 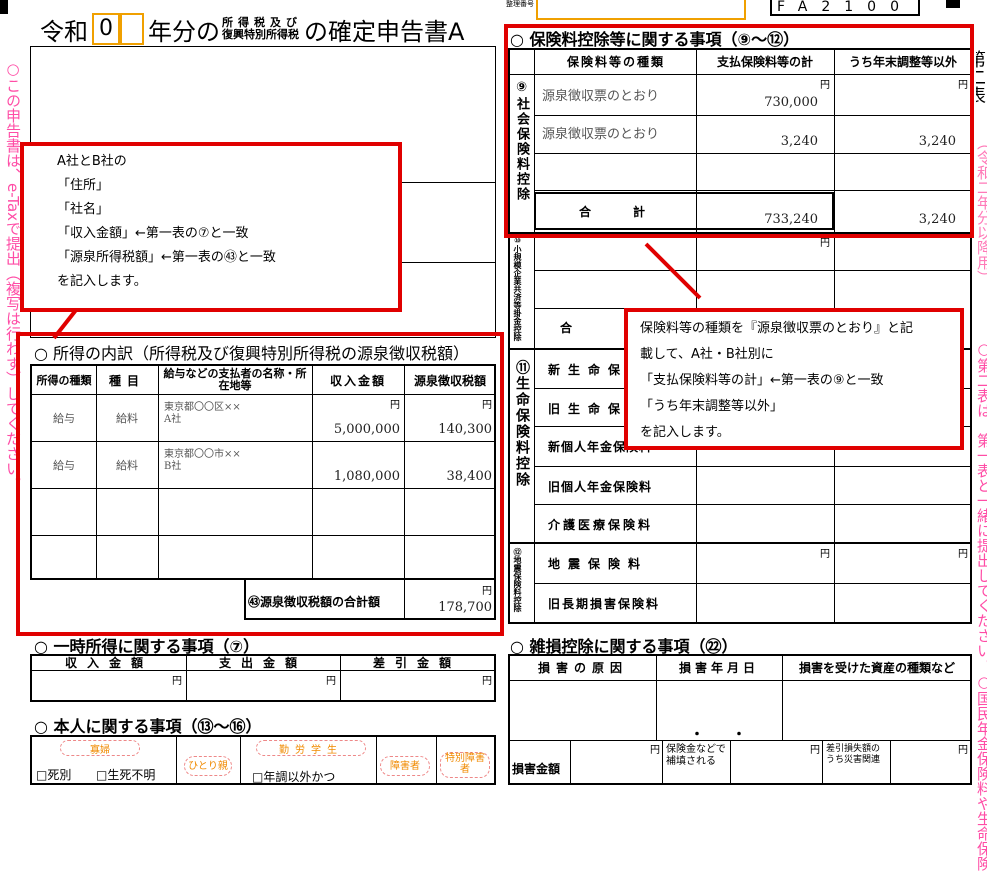 I want to click on unknown-checkbox: □生死不明, so click(x=125, y=774).